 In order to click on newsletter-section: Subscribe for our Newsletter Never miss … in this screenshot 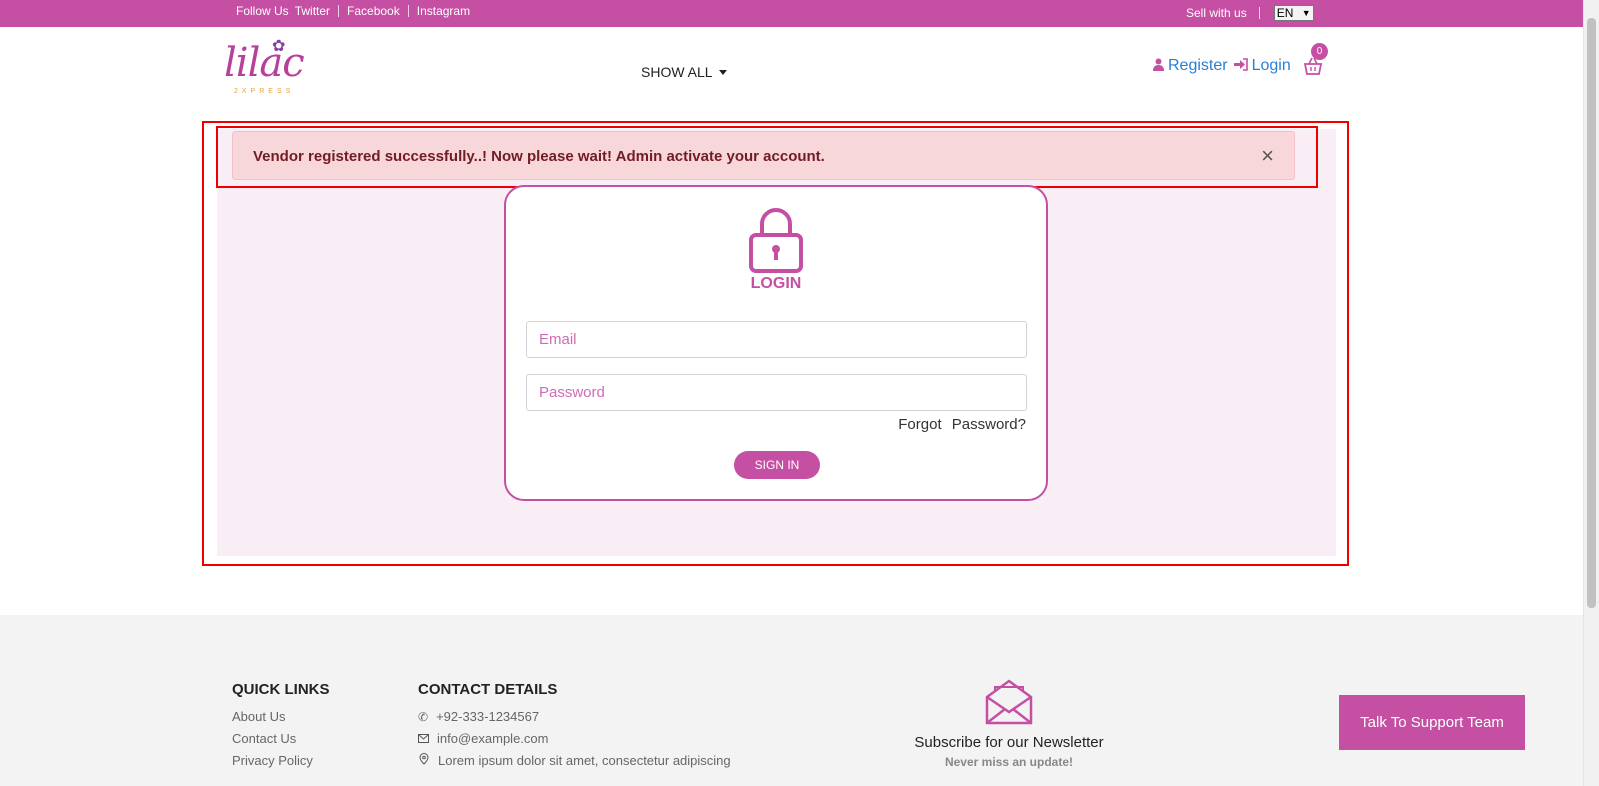, I will do `click(1009, 724)`.